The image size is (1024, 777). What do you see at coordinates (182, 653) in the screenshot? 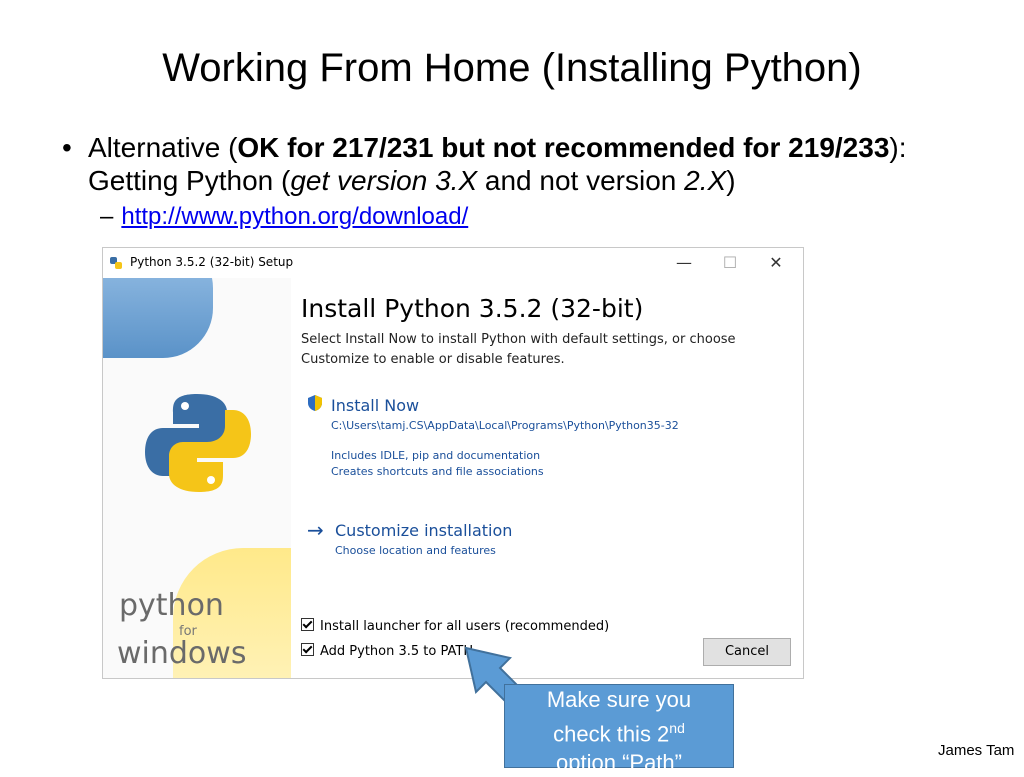
I see `logo-text-windows: windows` at bounding box center [182, 653].